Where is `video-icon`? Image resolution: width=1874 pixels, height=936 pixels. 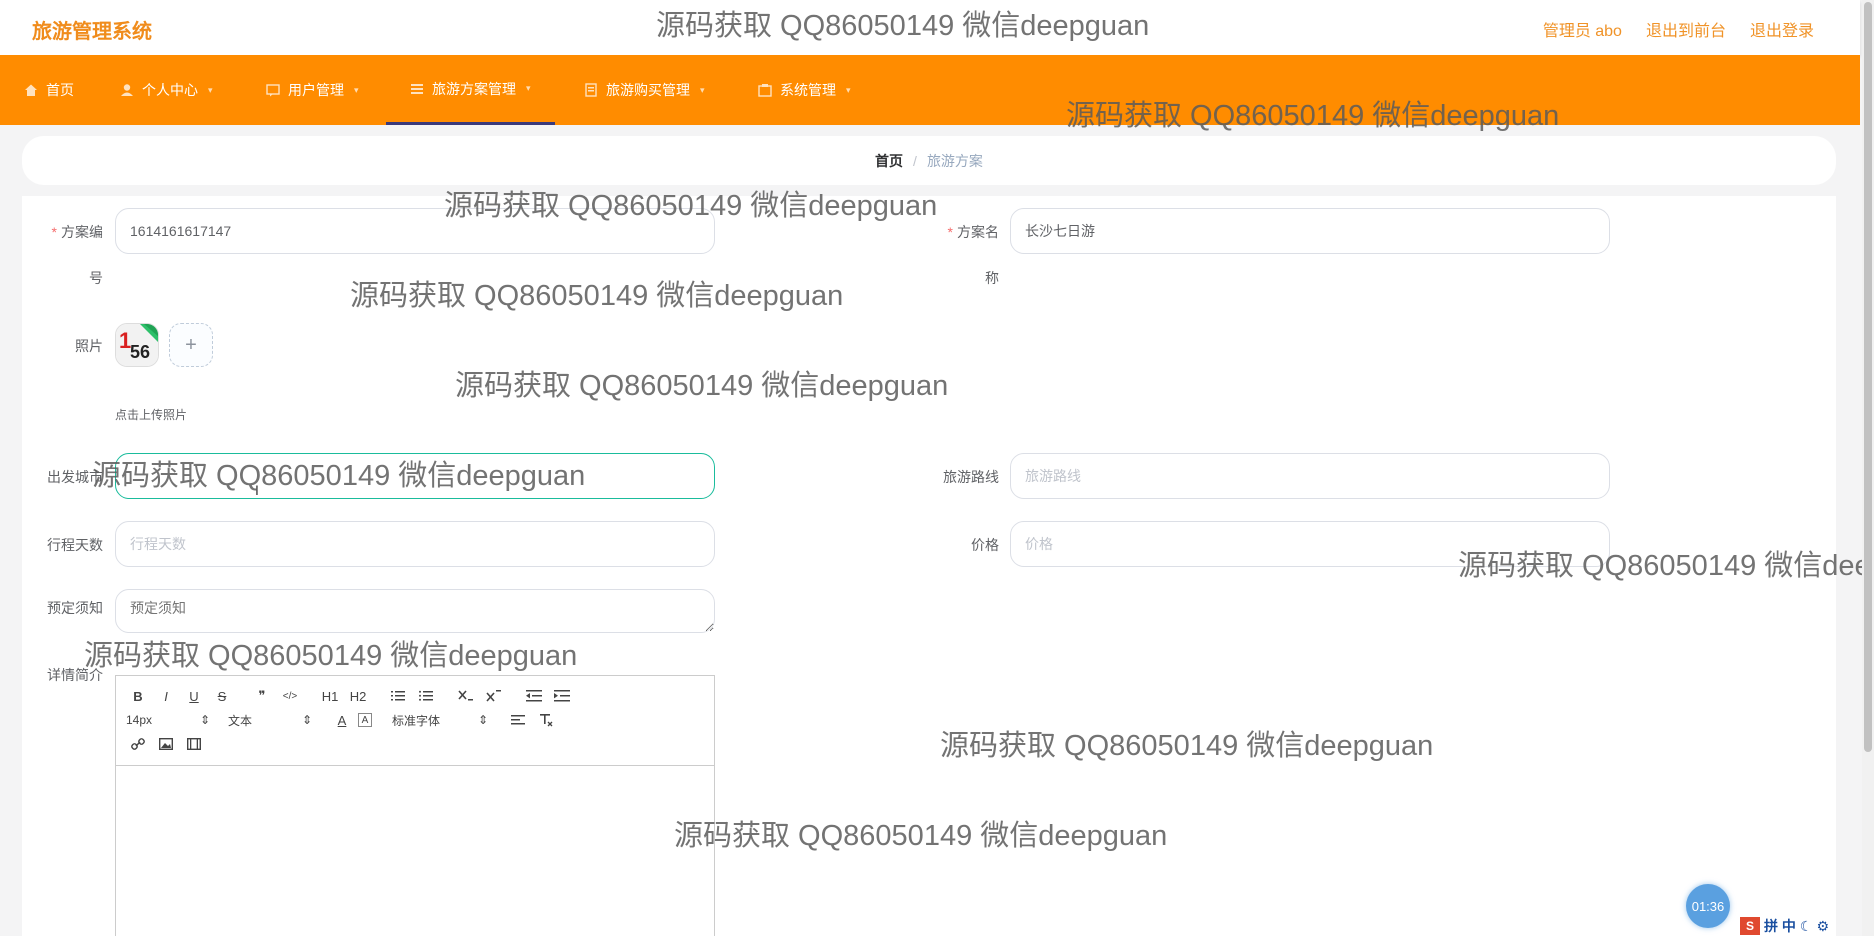 video-icon is located at coordinates (194, 744).